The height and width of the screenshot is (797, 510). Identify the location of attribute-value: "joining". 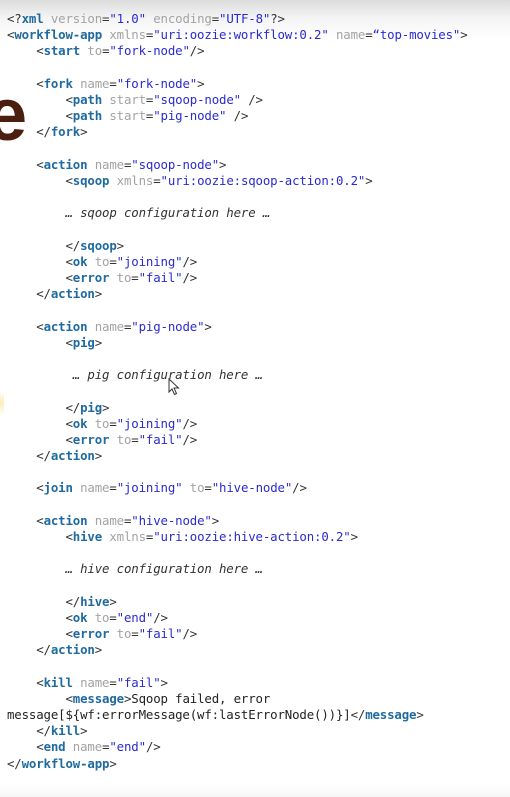
(149, 423).